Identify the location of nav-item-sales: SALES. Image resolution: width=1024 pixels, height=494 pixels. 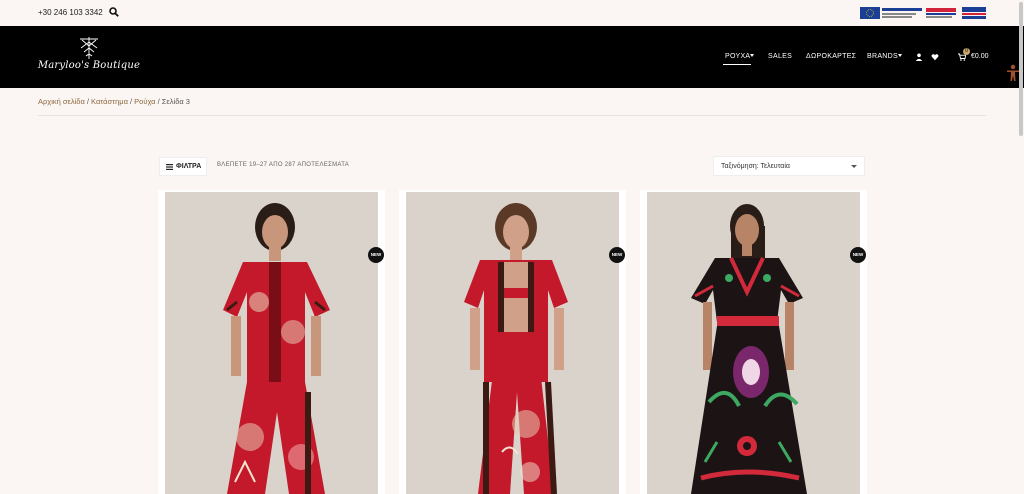
(780, 56).